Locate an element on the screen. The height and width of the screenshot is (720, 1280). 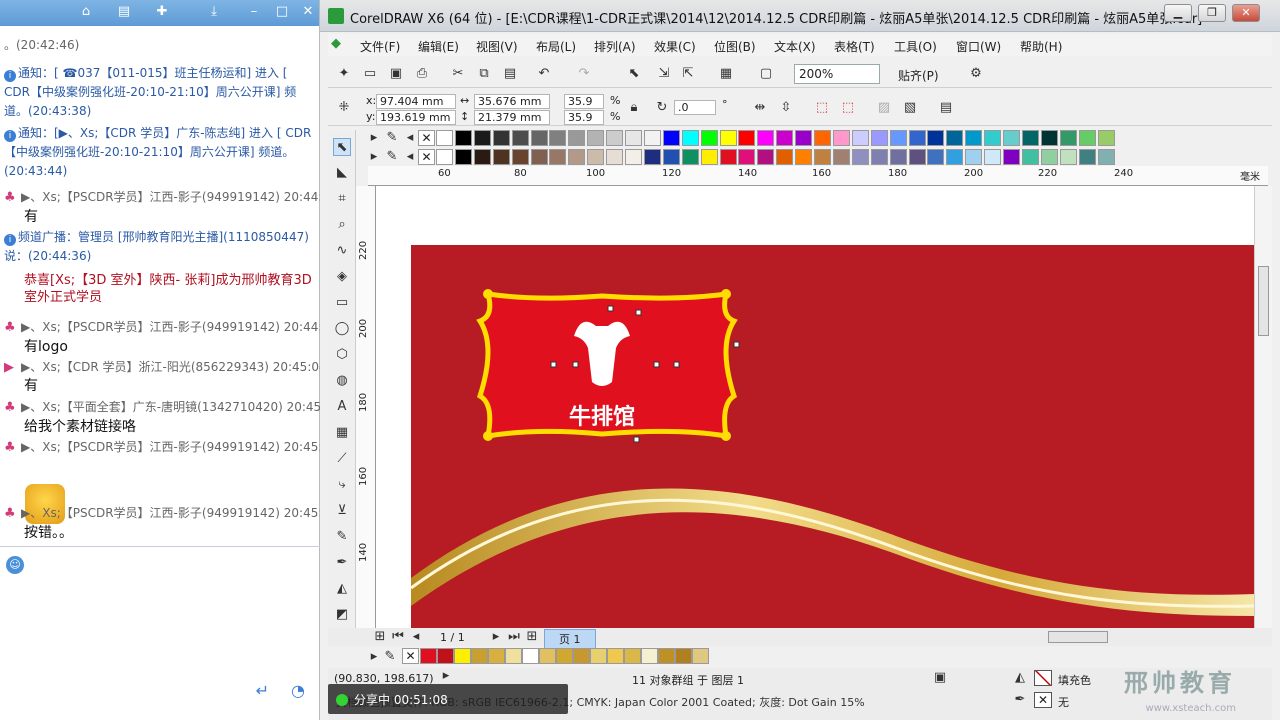
outline-pen-icon: ✒ is located at coordinates (342, 563).